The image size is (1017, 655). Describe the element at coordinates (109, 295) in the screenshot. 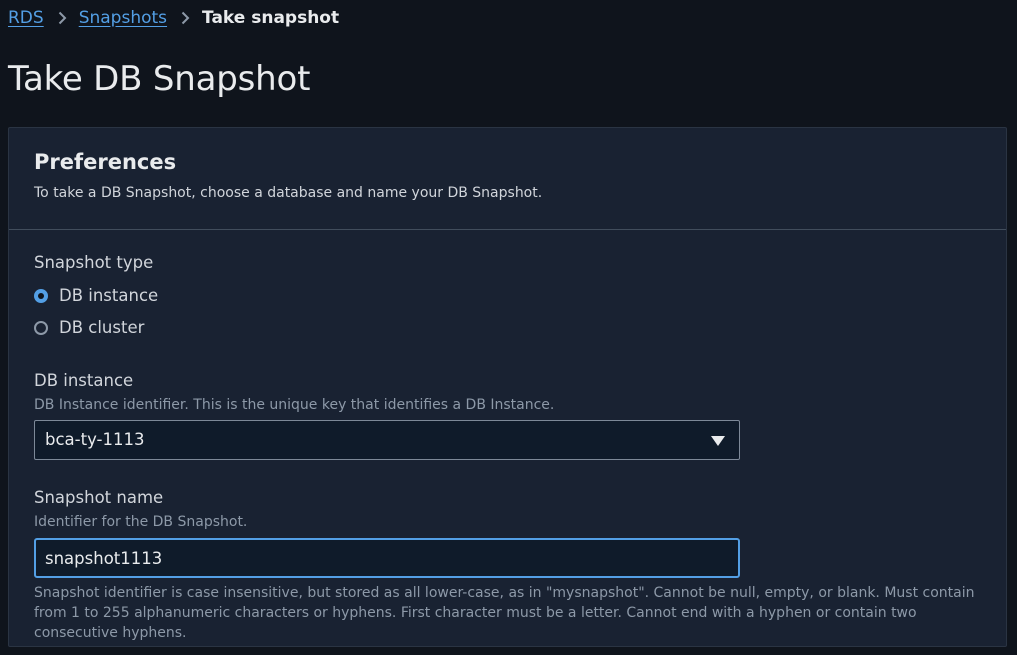

I see `radio-db-instance-label: DB instance` at that location.